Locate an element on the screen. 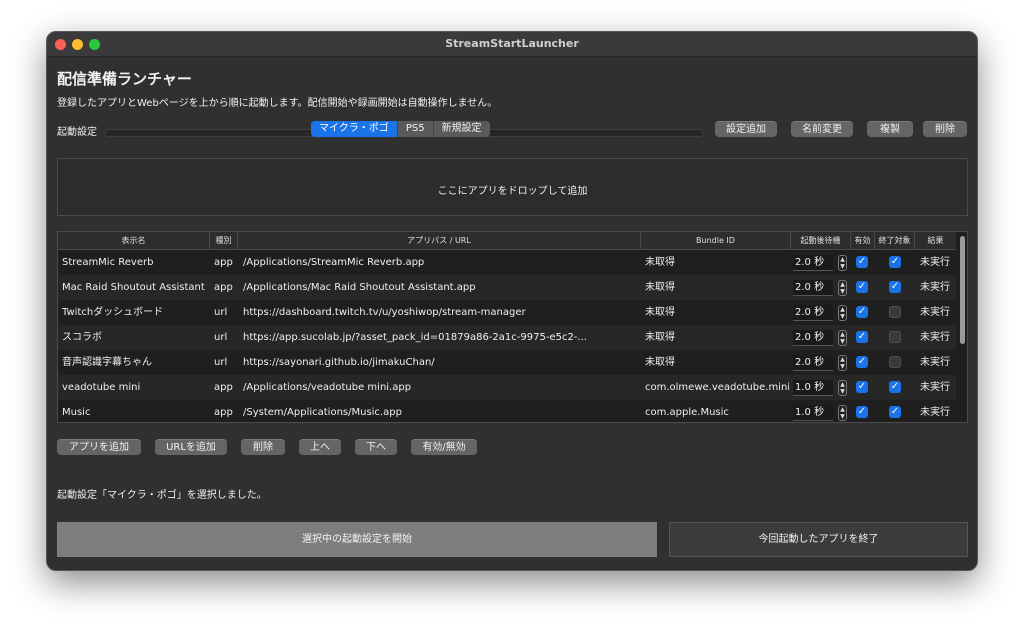 This screenshot has height=632, width=1024. duplicate-profile-button: 複製 is located at coordinates (890, 129).